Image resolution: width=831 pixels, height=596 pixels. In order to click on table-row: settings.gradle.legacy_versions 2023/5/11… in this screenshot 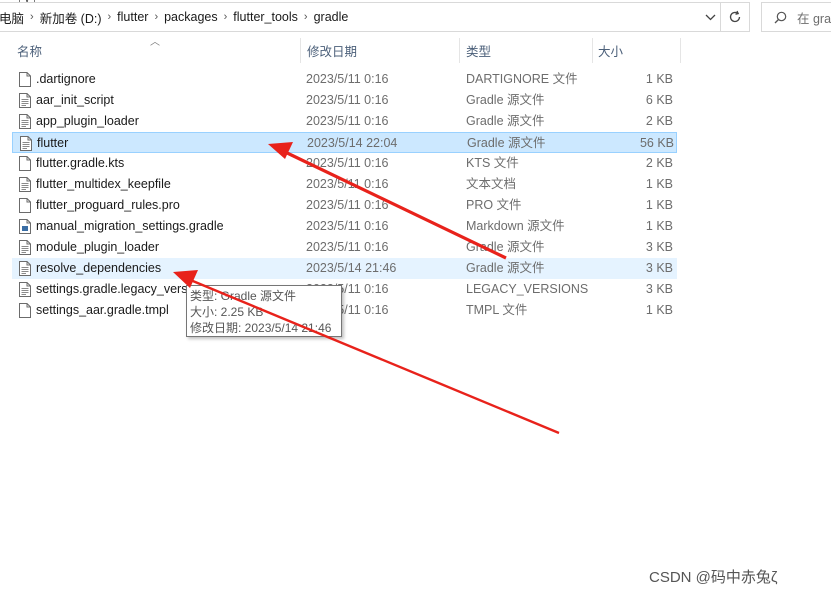, I will do `click(344, 289)`.